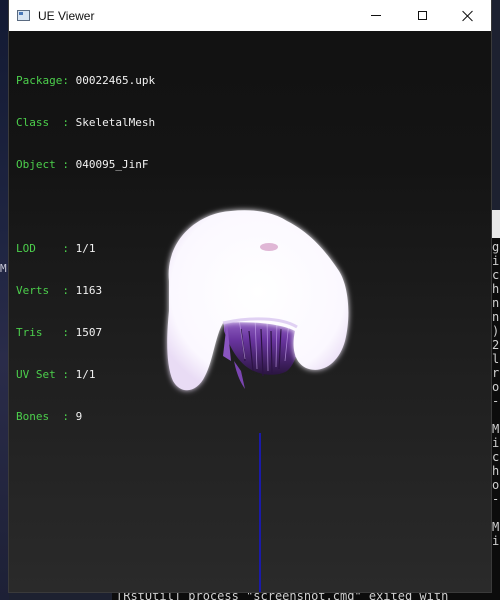  Describe the element at coordinates (496, 394) in the screenshot. I see `console-text: g i c h n n ) 2 l r o - M i c h o - M i` at that location.